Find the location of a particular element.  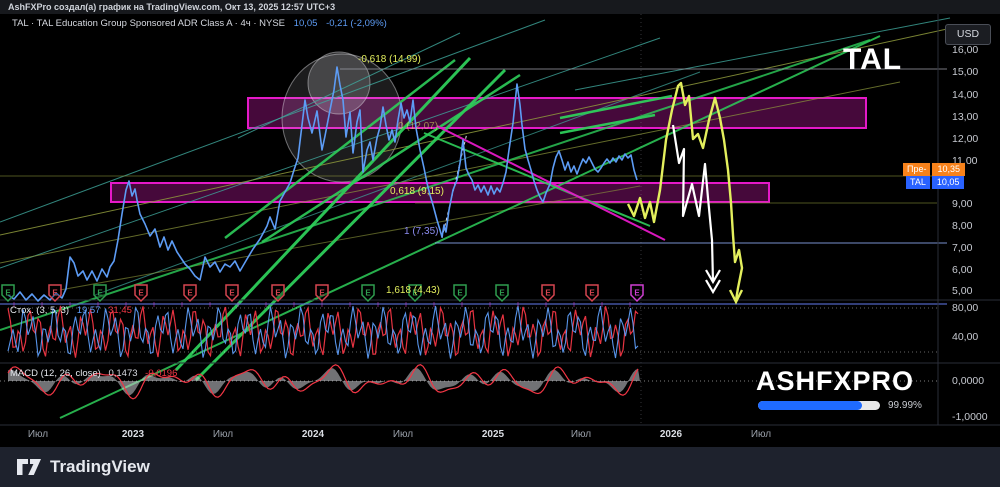

macd-signal-value: -0,0196 is located at coordinates (161, 373).